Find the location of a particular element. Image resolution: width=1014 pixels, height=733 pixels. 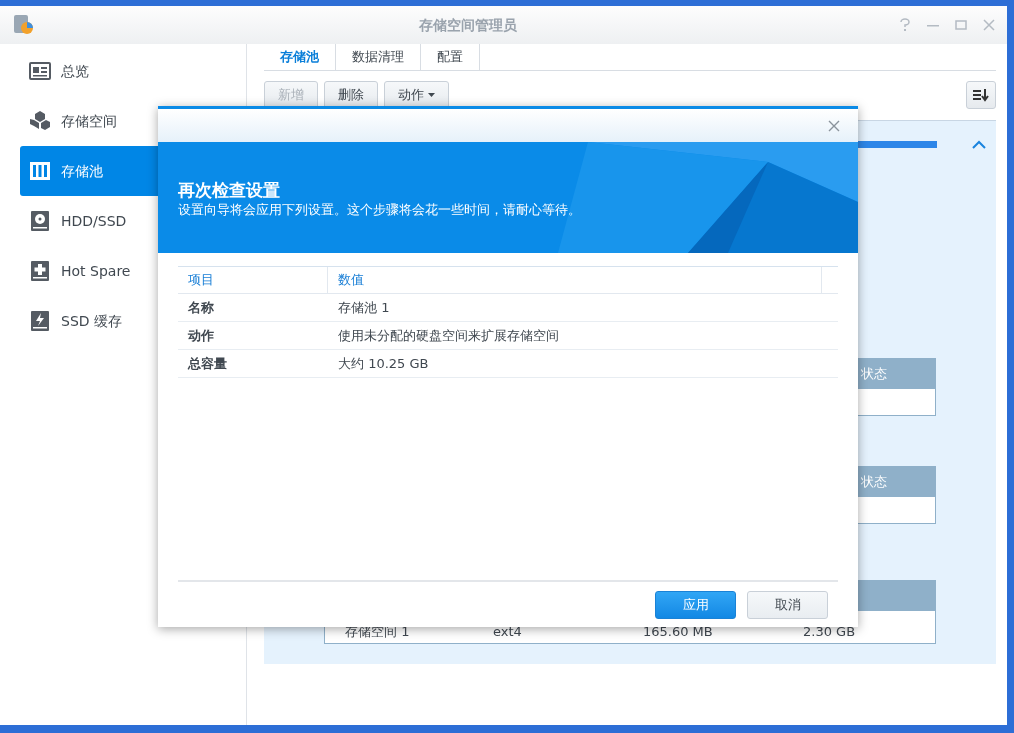

tab: 配置 is located at coordinates (450, 57).